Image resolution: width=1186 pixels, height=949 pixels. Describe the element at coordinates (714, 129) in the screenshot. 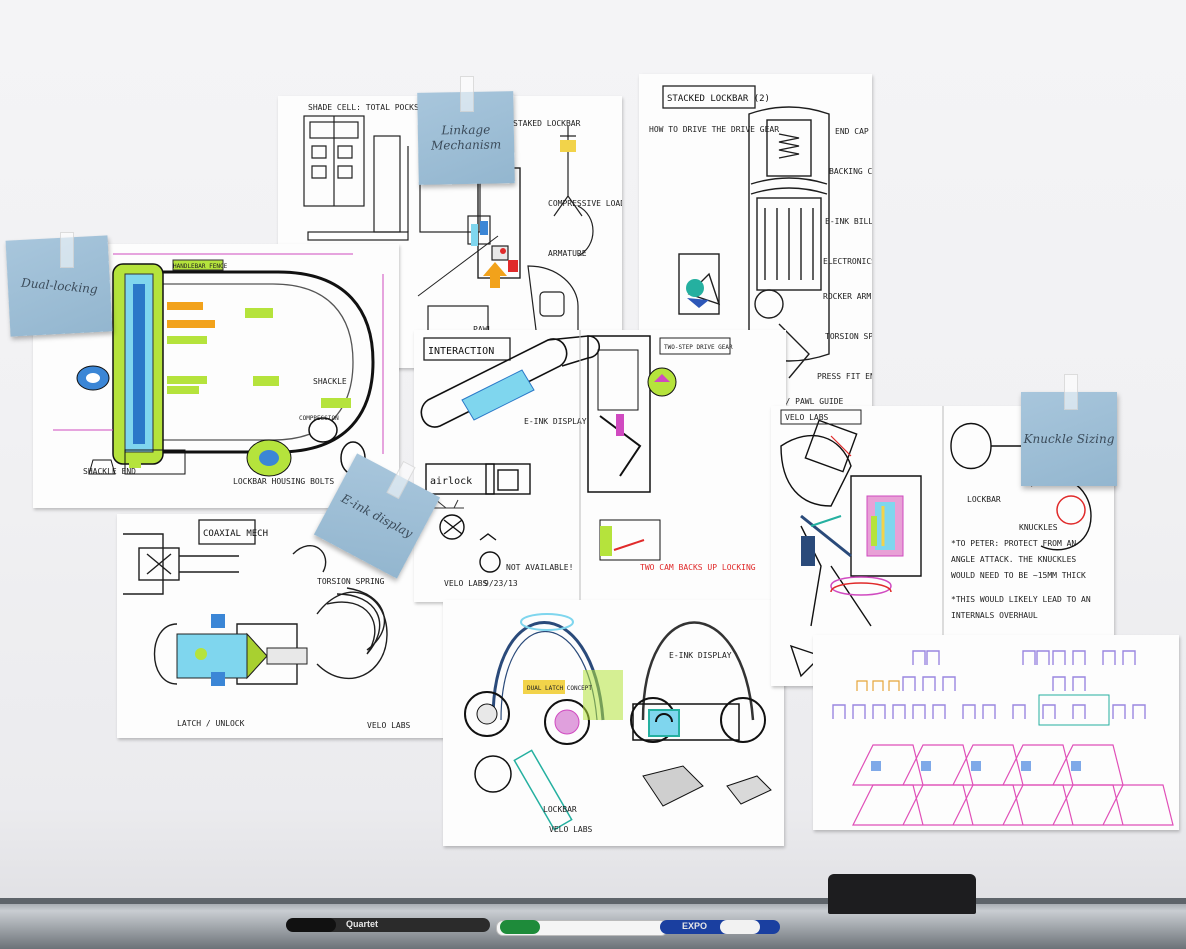

I see `how-to-drive-label: HOW TO DRIVE THE DRIVE GEAR` at that location.